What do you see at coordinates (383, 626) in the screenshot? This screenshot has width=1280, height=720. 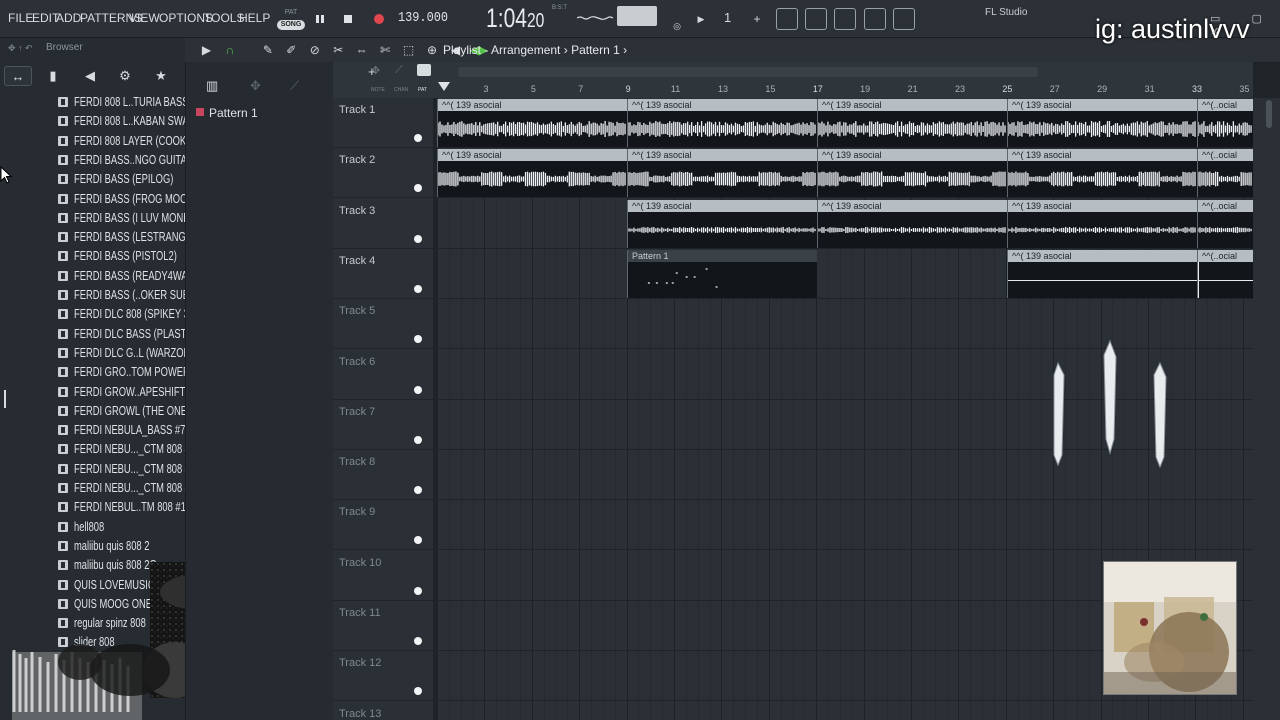 I see `track-header: Track 11` at bounding box center [383, 626].